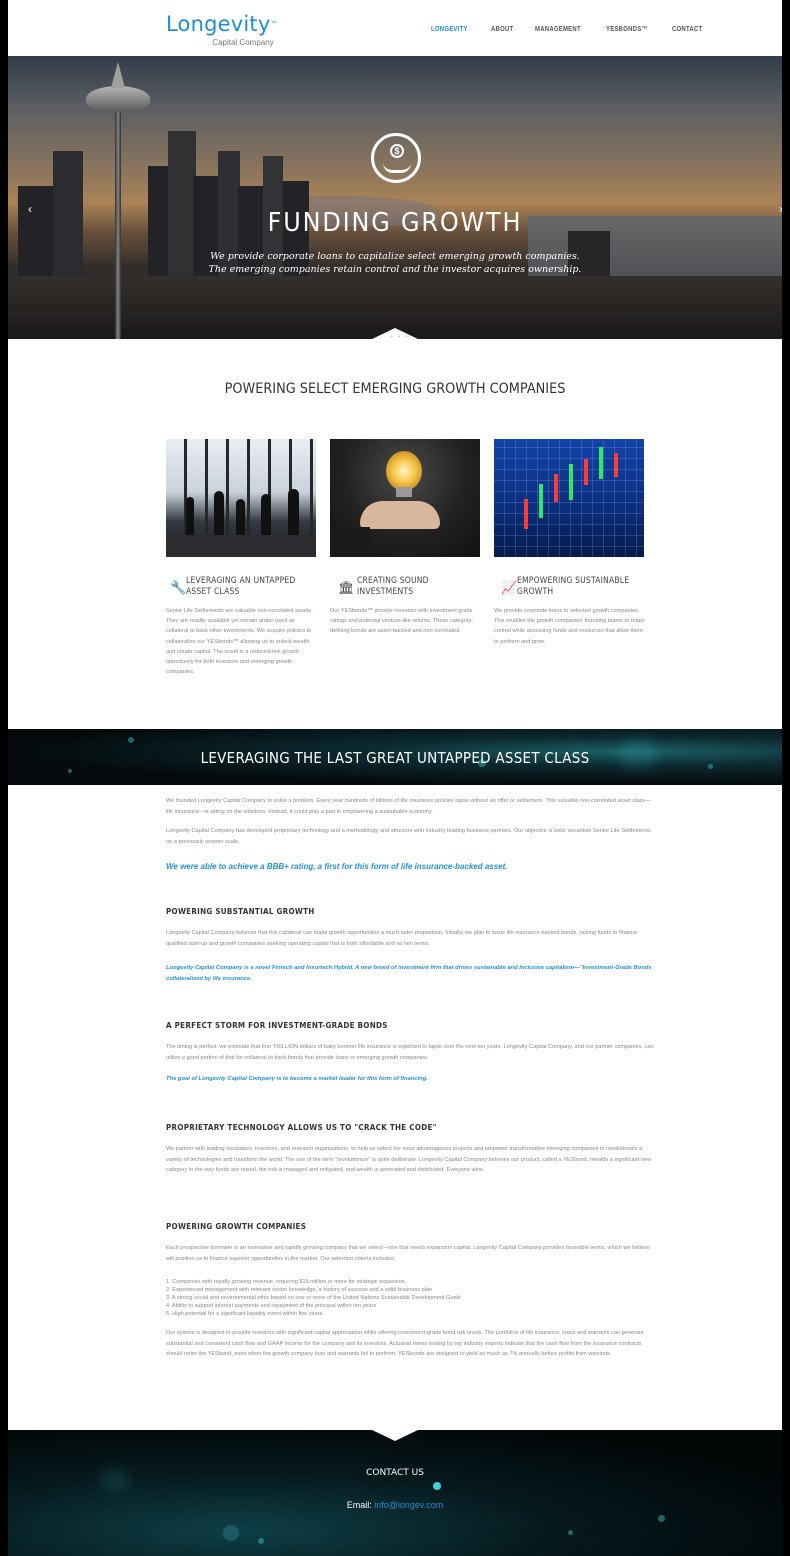 This screenshot has height=1556, width=790. What do you see at coordinates (274, 24) in the screenshot?
I see `logo-trademark: ™` at bounding box center [274, 24].